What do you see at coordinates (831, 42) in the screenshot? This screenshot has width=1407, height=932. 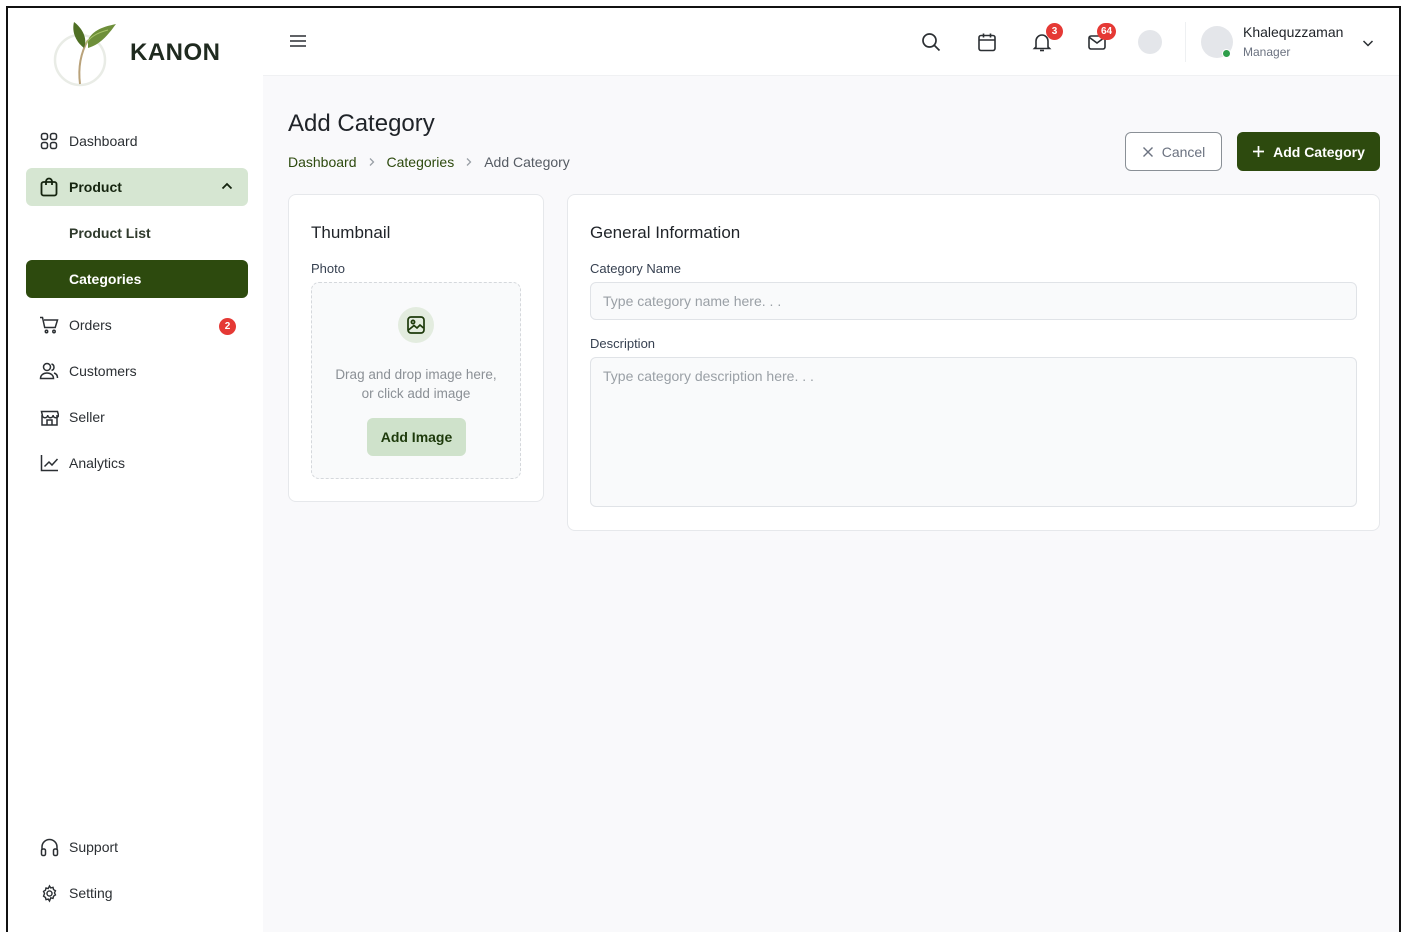 I see `topbar: 3 64 Khalequzzaman Manager` at bounding box center [831, 42].